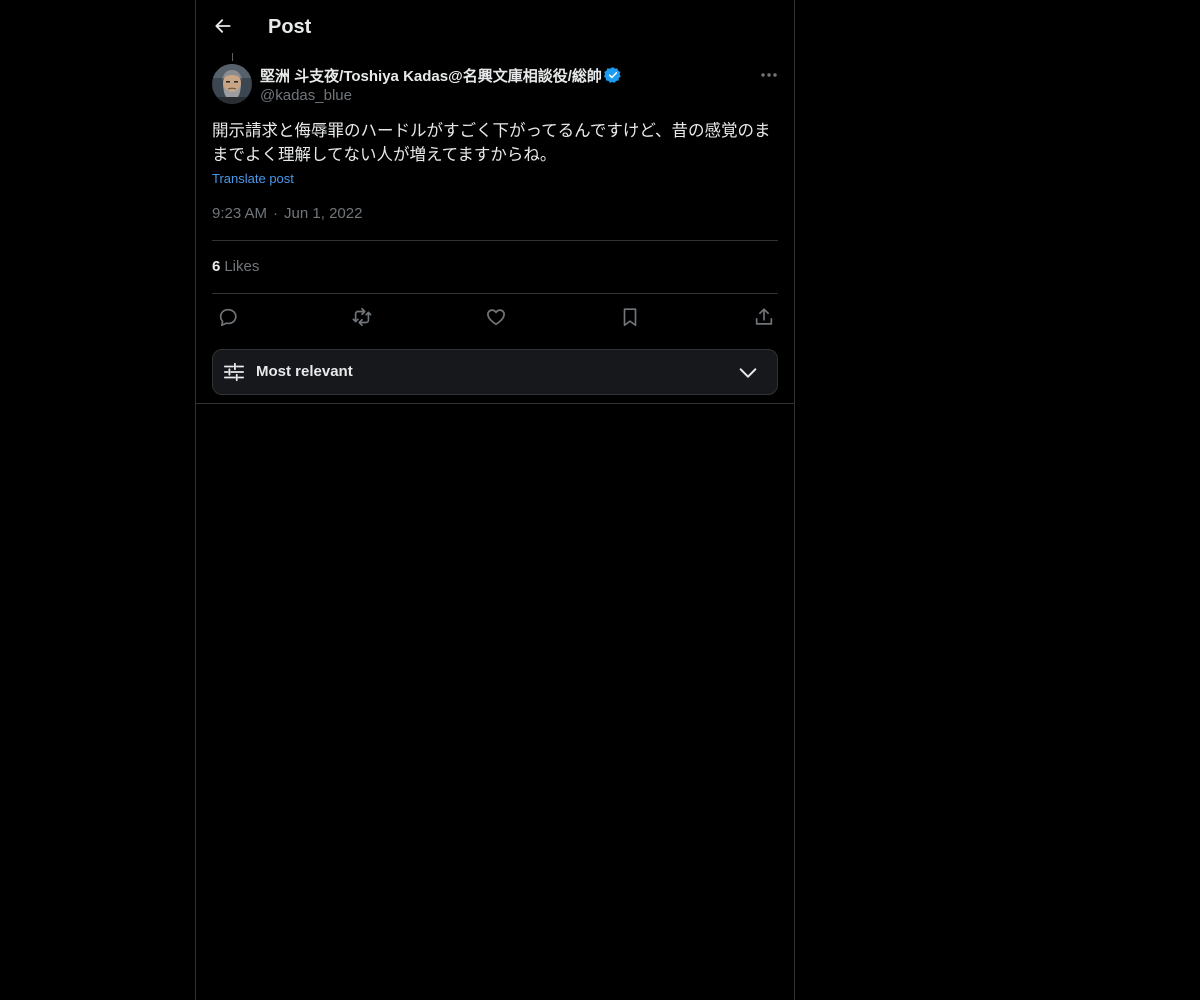 The height and width of the screenshot is (1000, 1200). I want to click on sort-label: Most relevant, so click(304, 371).